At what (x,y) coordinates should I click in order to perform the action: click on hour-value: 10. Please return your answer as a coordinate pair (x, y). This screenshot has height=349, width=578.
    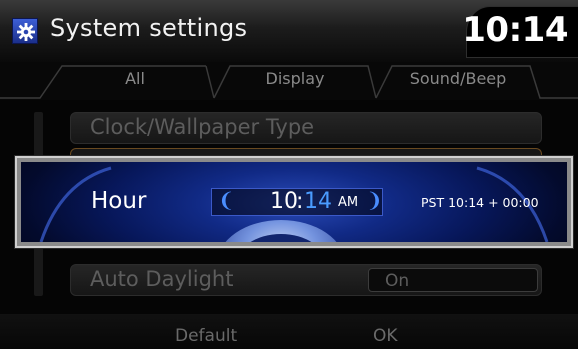
    Looking at the image, I should click on (284, 201).